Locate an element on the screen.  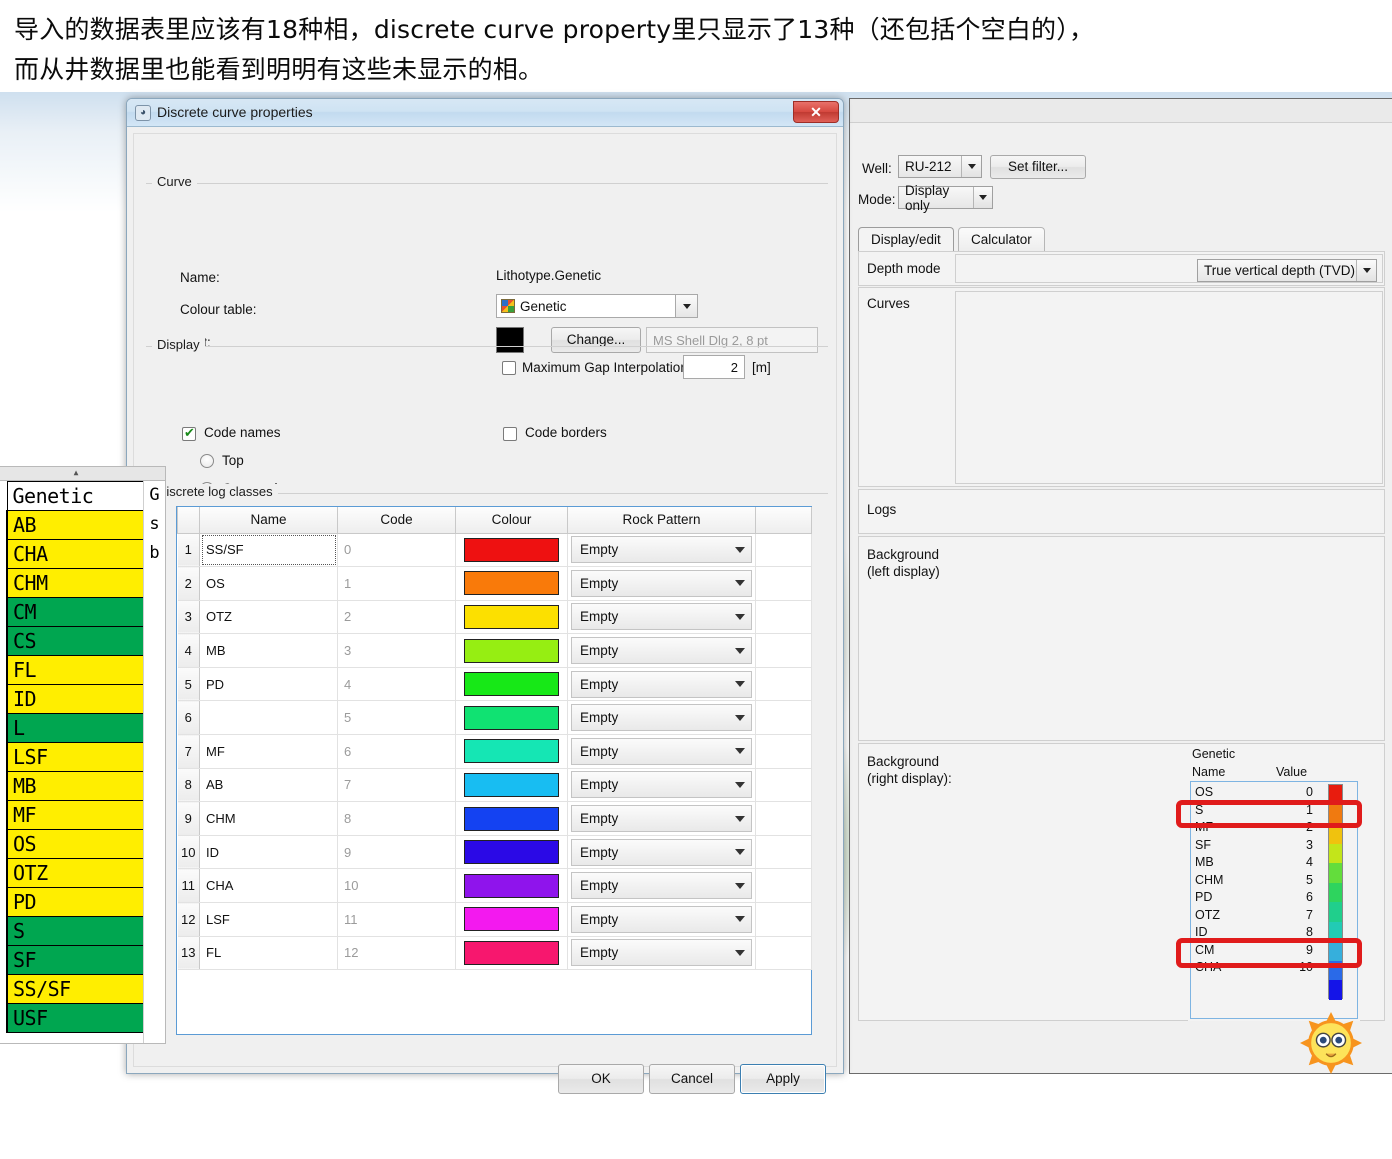
cell-name: OTZ is located at coordinates (268, 617).